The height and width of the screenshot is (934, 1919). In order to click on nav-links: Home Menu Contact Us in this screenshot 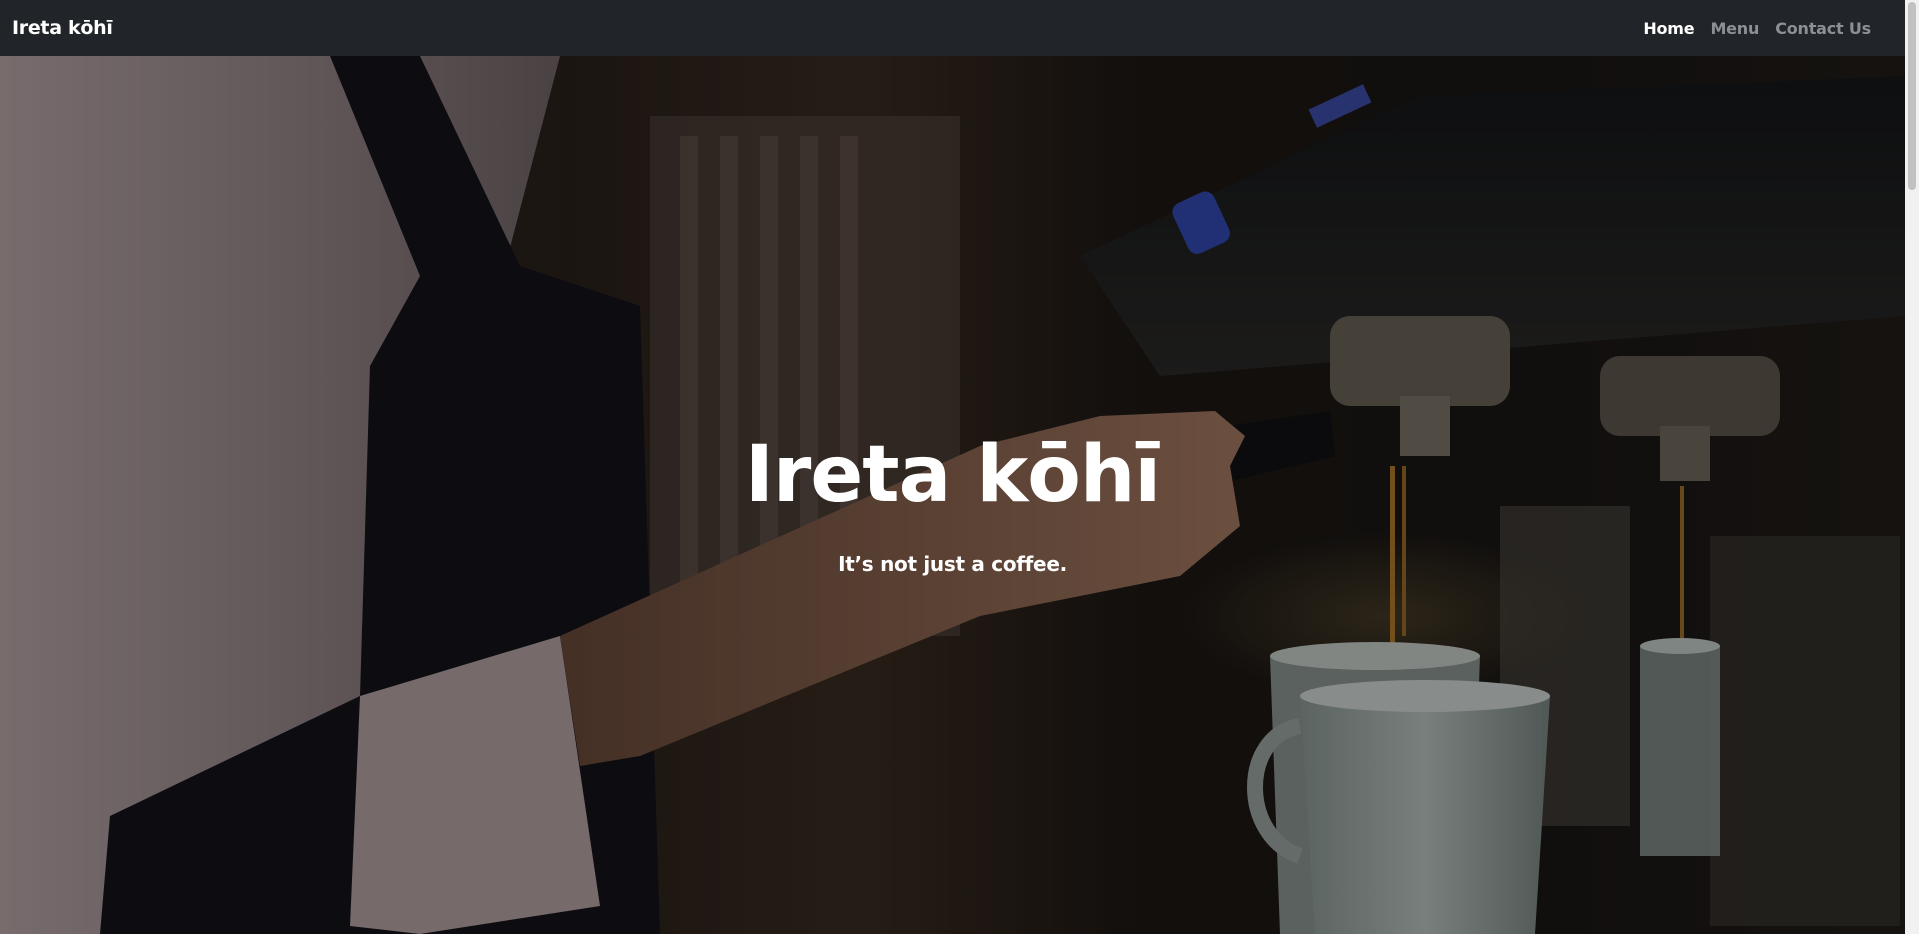, I will do `click(1757, 28)`.